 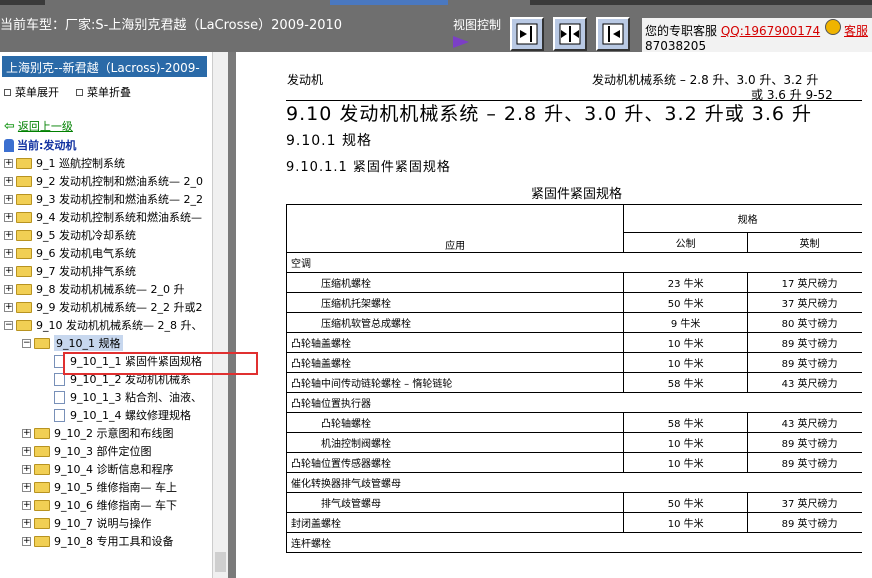 What do you see at coordinates (98, 469) in the screenshot?
I see `tree-node-9-10-4: +9_10_4 诊断信息和程序` at bounding box center [98, 469].